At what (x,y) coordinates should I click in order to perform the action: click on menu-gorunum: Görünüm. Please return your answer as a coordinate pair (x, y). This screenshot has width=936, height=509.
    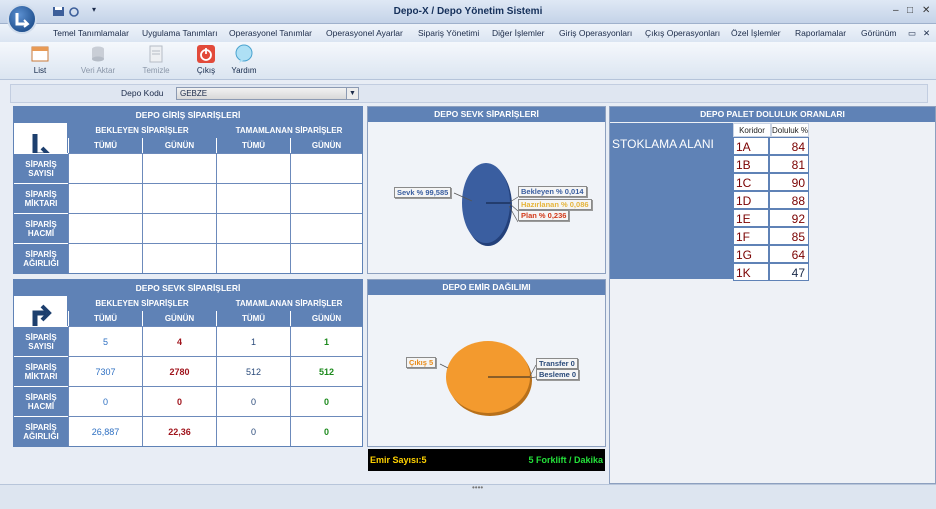
    Looking at the image, I should click on (878, 33).